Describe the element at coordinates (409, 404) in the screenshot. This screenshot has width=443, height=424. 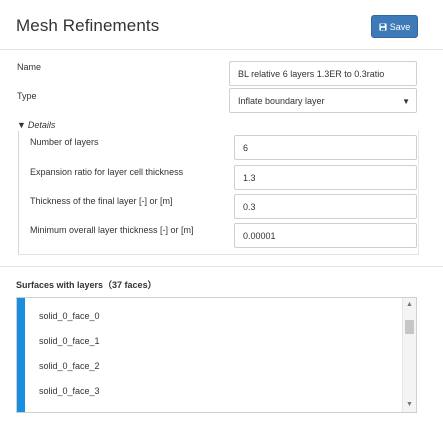
I see `scroll-down-icon: ▼` at that location.